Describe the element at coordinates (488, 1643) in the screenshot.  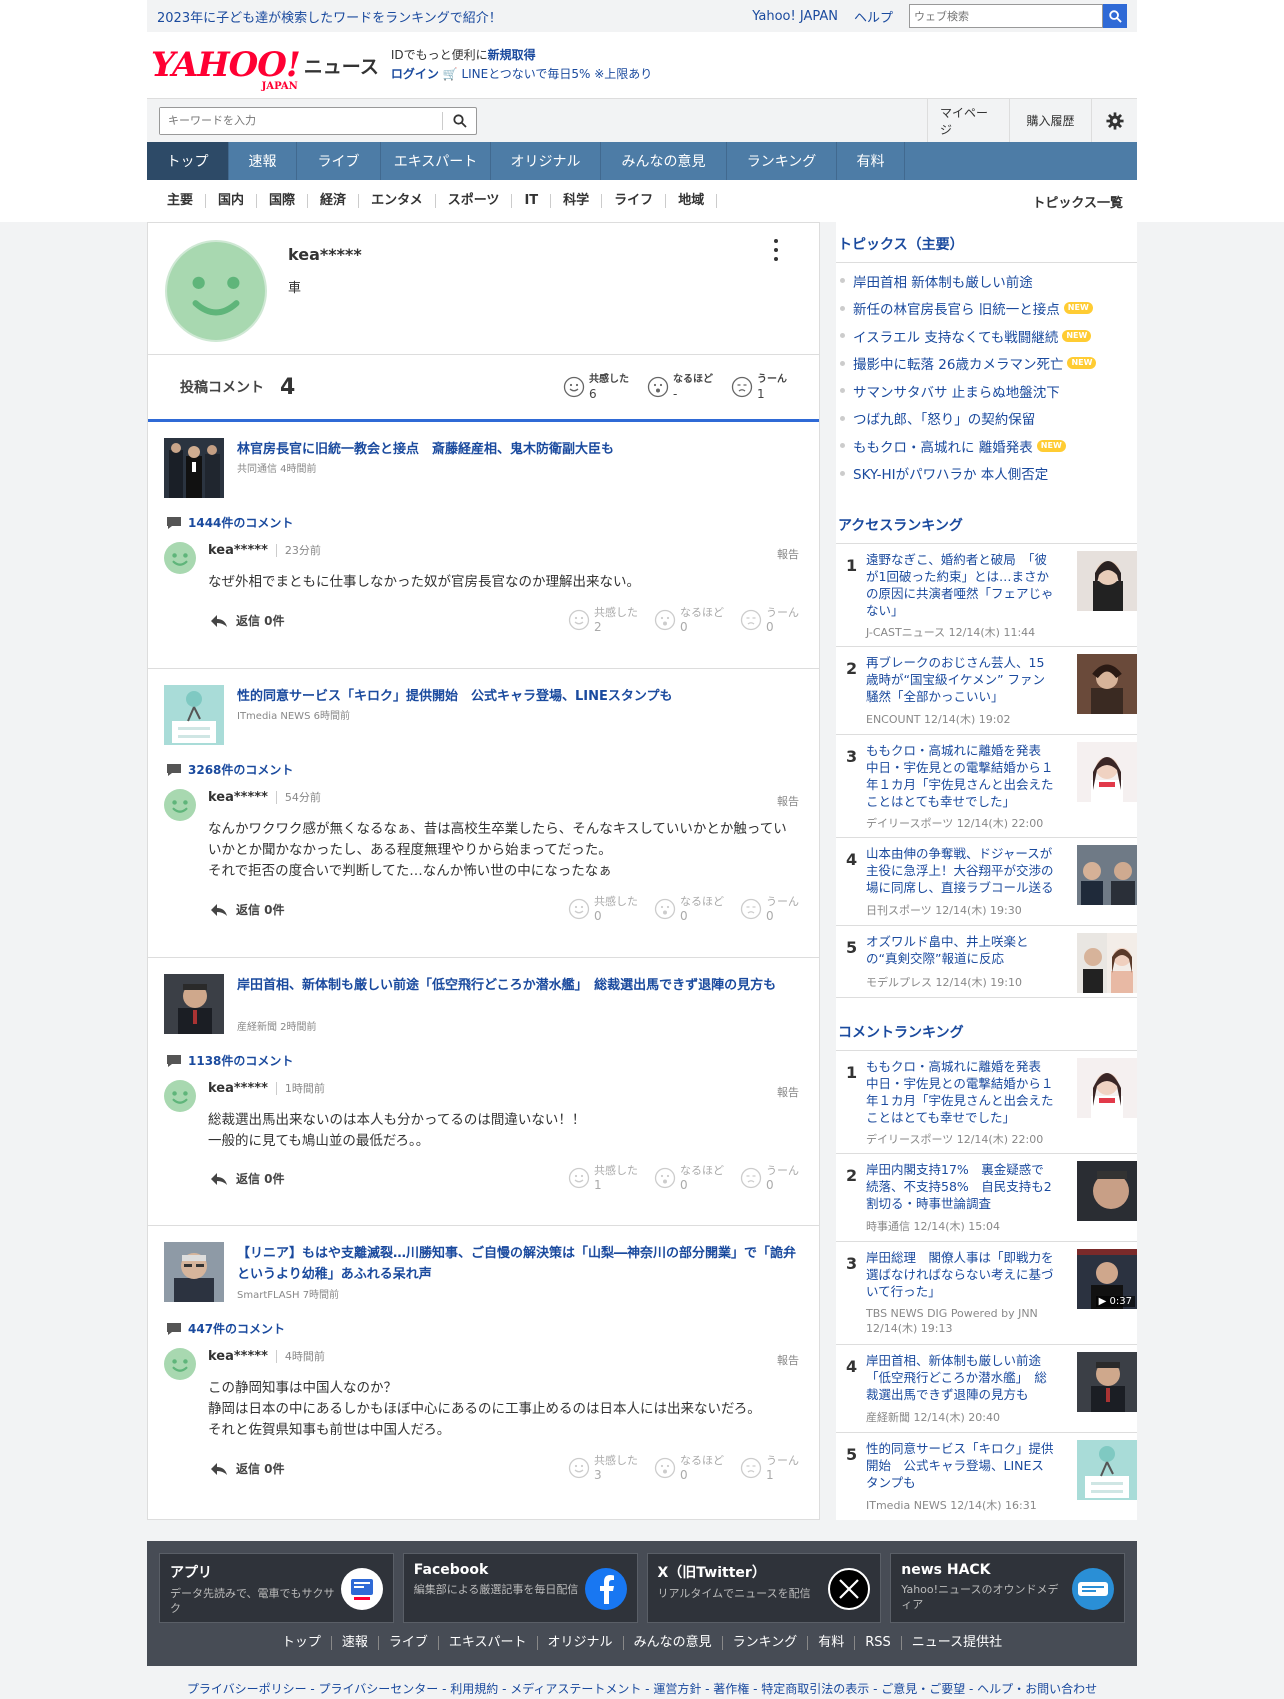
I see `footer-link-expert: エキスパート` at that location.